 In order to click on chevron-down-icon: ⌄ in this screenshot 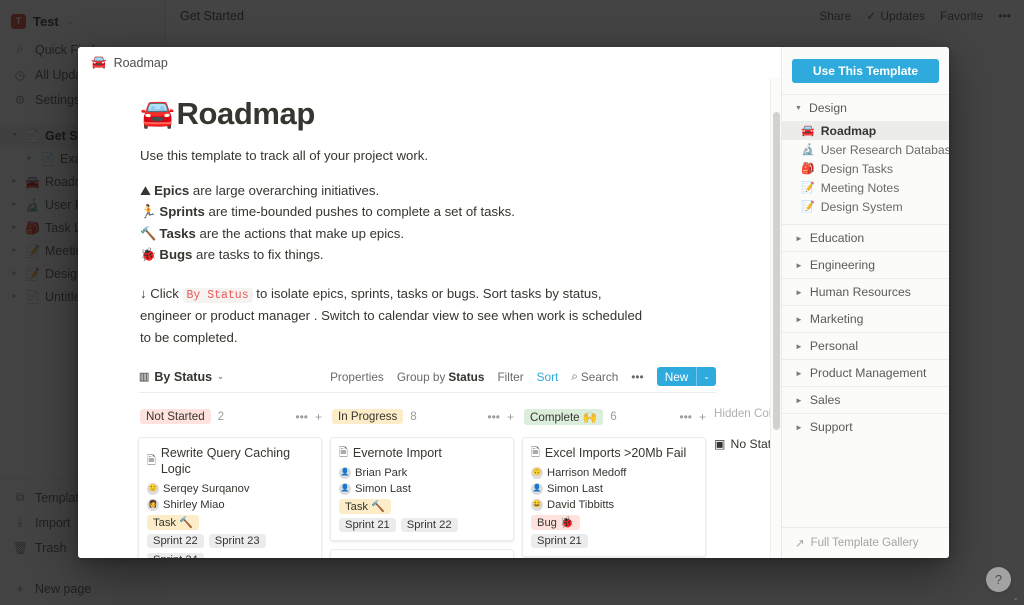, I will do `click(1015, 597)`.